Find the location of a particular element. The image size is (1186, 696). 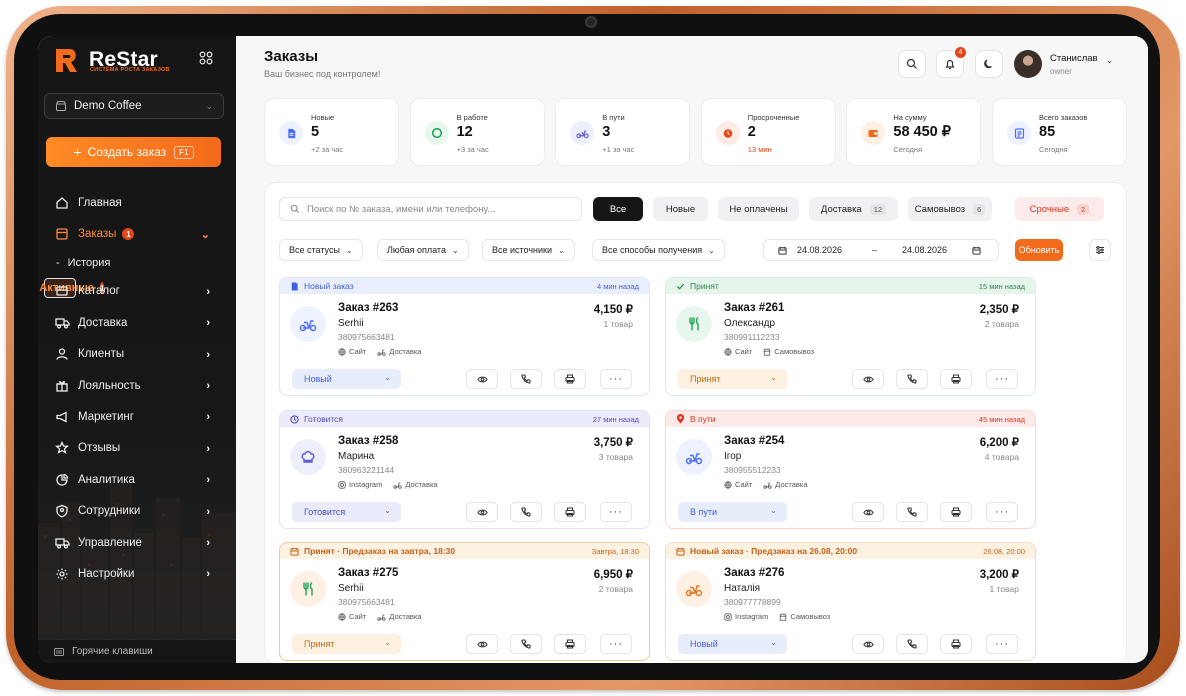

phone-icon is located at coordinates (526, 379).